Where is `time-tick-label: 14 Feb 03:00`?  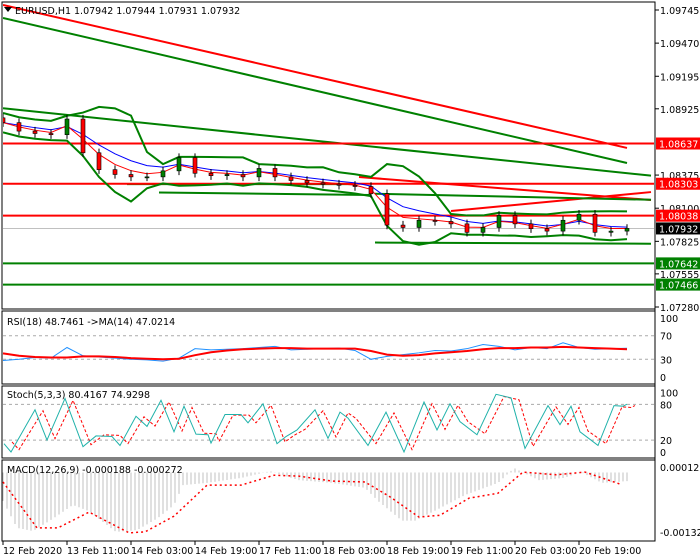
time-tick-label: 14 Feb 03:00 is located at coordinates (162, 551).